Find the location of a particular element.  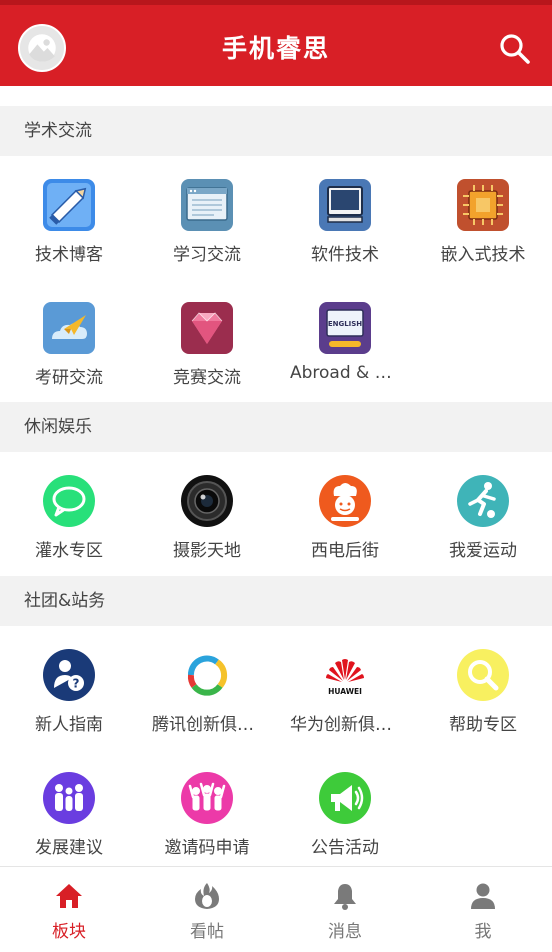

home-icon is located at coordinates (69, 896).